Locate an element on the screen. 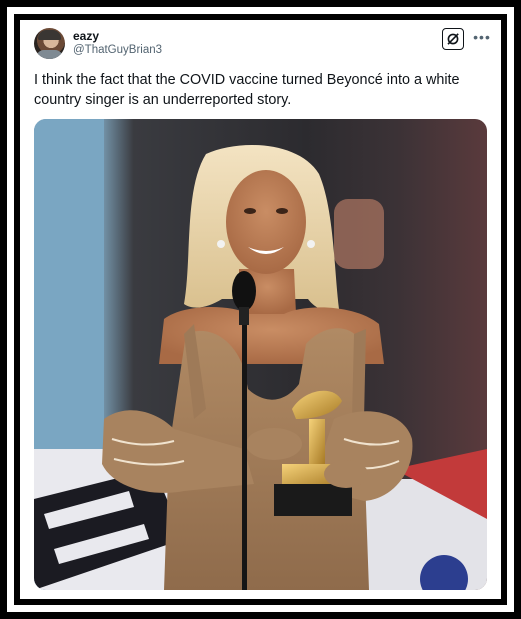 Image resolution: width=521 pixels, height=619 pixels. avatar is located at coordinates (49, 43).